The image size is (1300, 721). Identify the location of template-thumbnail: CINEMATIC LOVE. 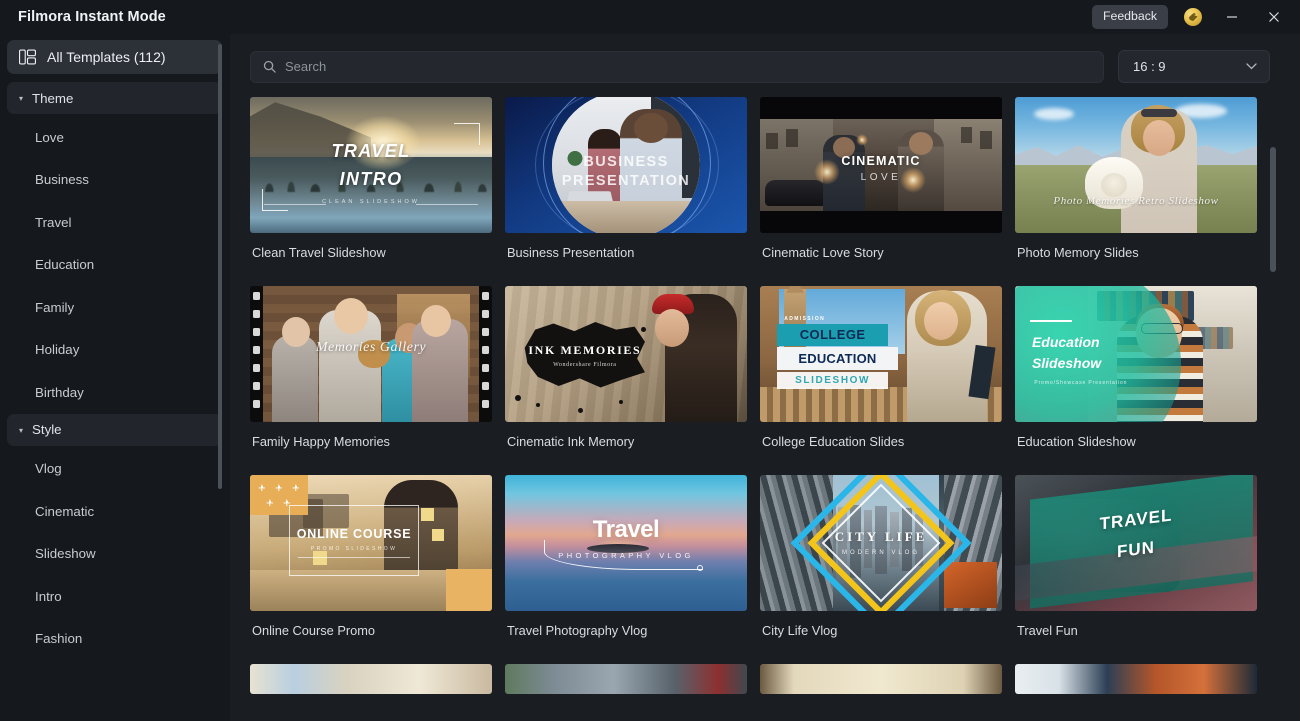
(881, 165).